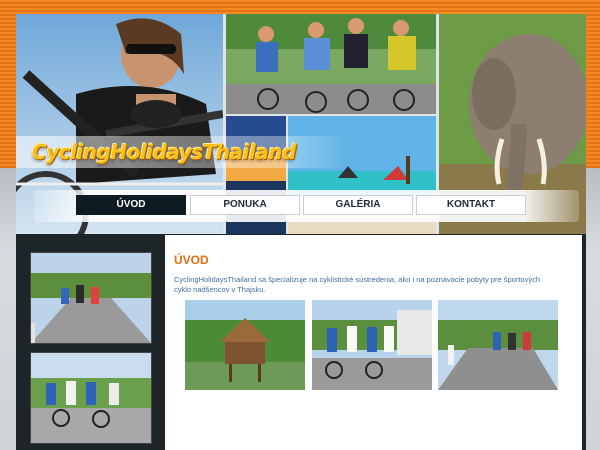  What do you see at coordinates (91, 298) in the screenshot?
I see `sidebar-photo-road-cyclists` at bounding box center [91, 298].